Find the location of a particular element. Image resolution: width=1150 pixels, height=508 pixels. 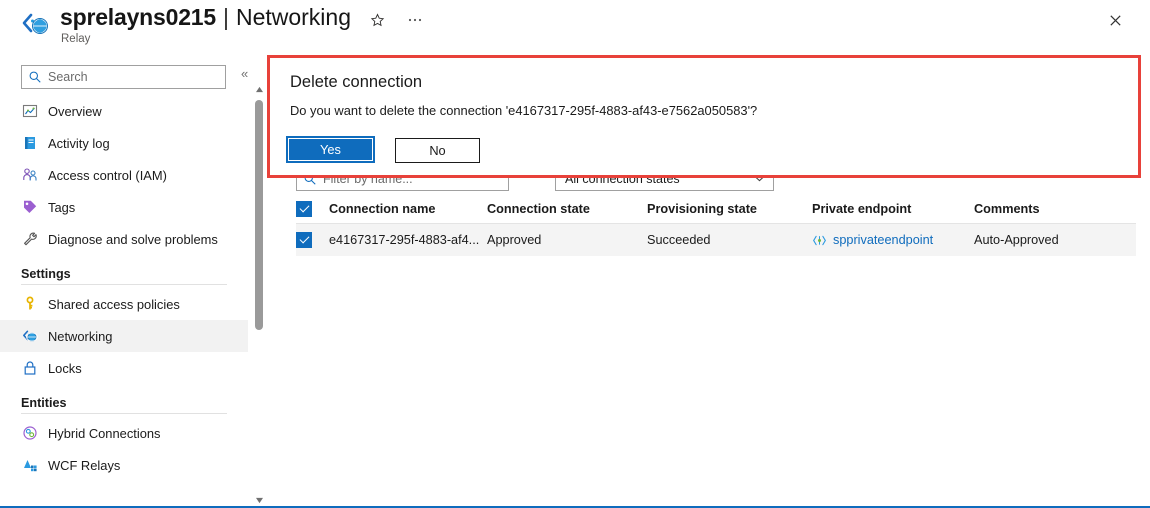

private-endpoint-icon is located at coordinates (819, 240).